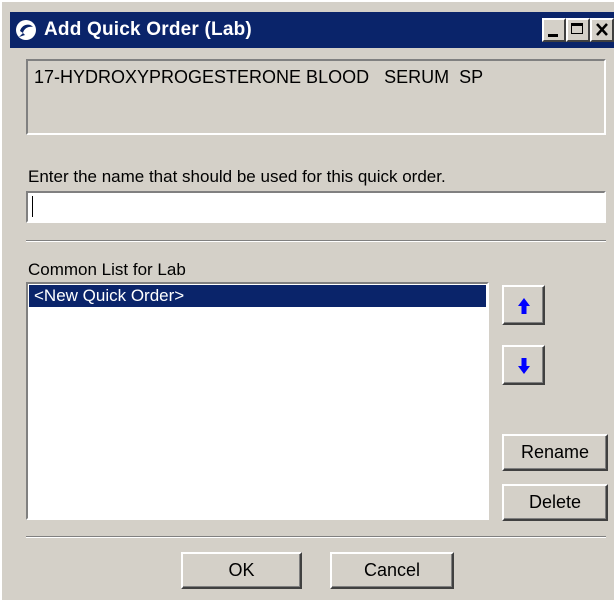 The image size is (614, 600). I want to click on window-title: Add Quick Order (Lab), so click(148, 29).